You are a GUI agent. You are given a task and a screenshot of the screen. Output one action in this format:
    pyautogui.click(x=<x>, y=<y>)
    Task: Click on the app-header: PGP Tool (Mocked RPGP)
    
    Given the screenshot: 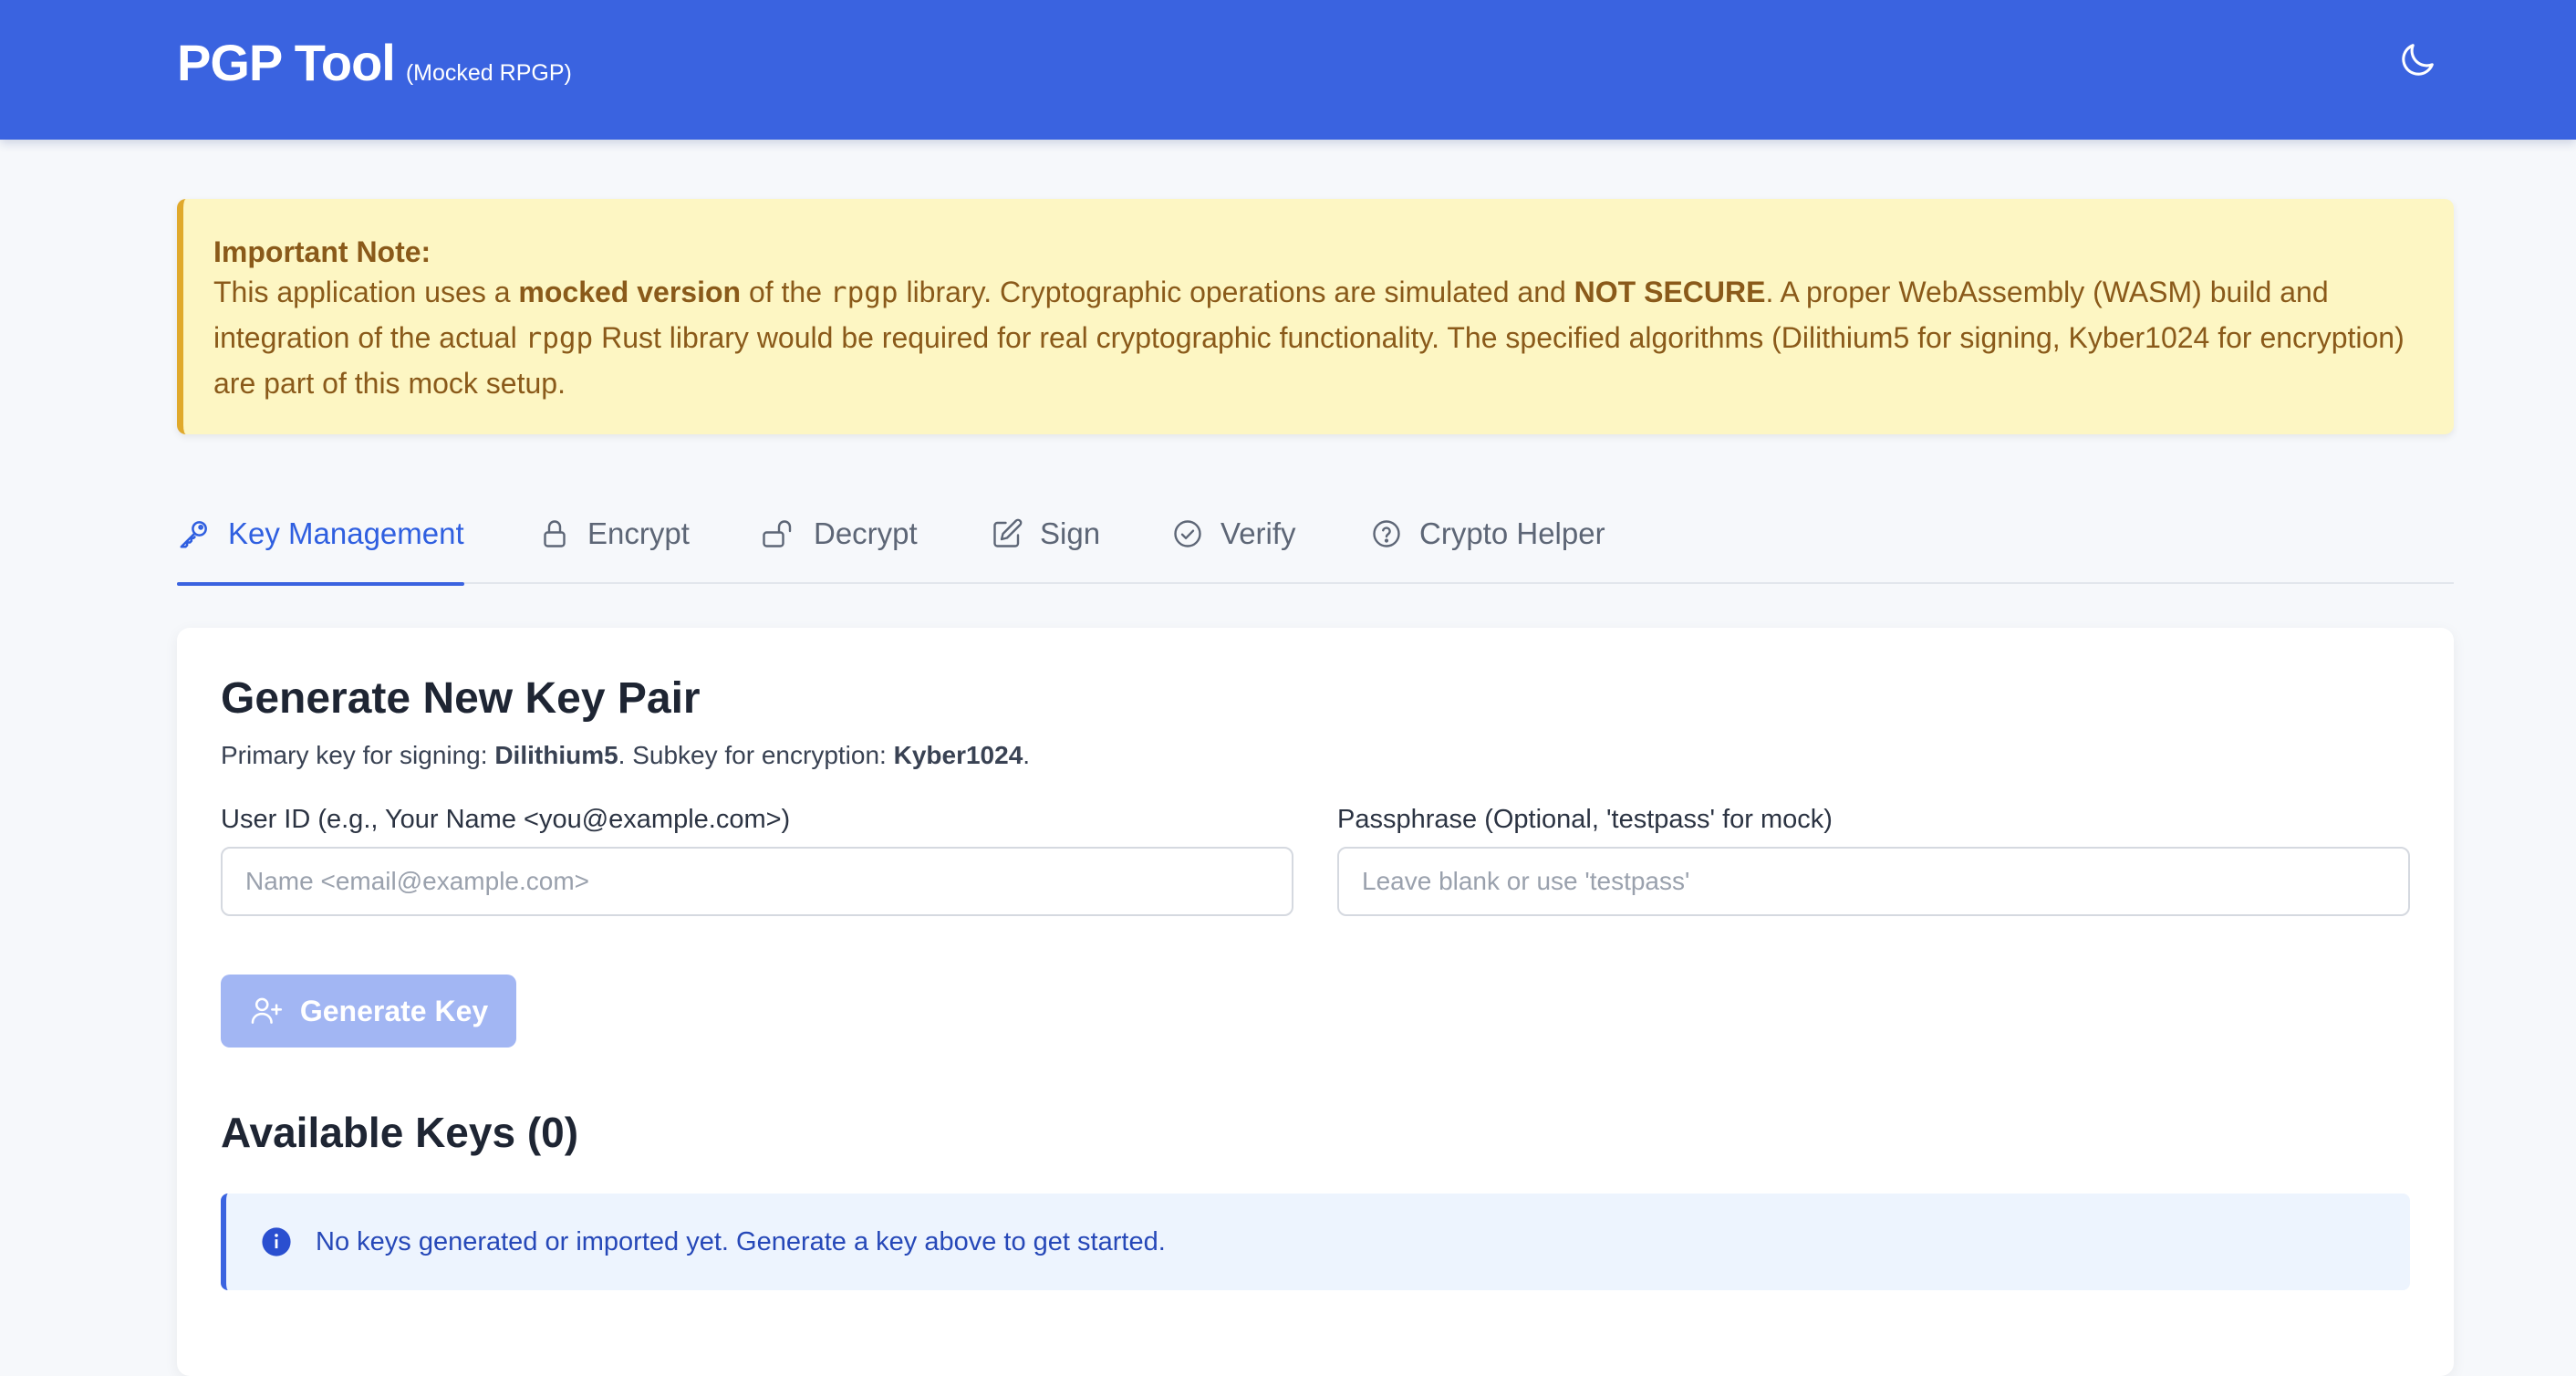 What is the action you would take?
    pyautogui.click(x=1288, y=70)
    